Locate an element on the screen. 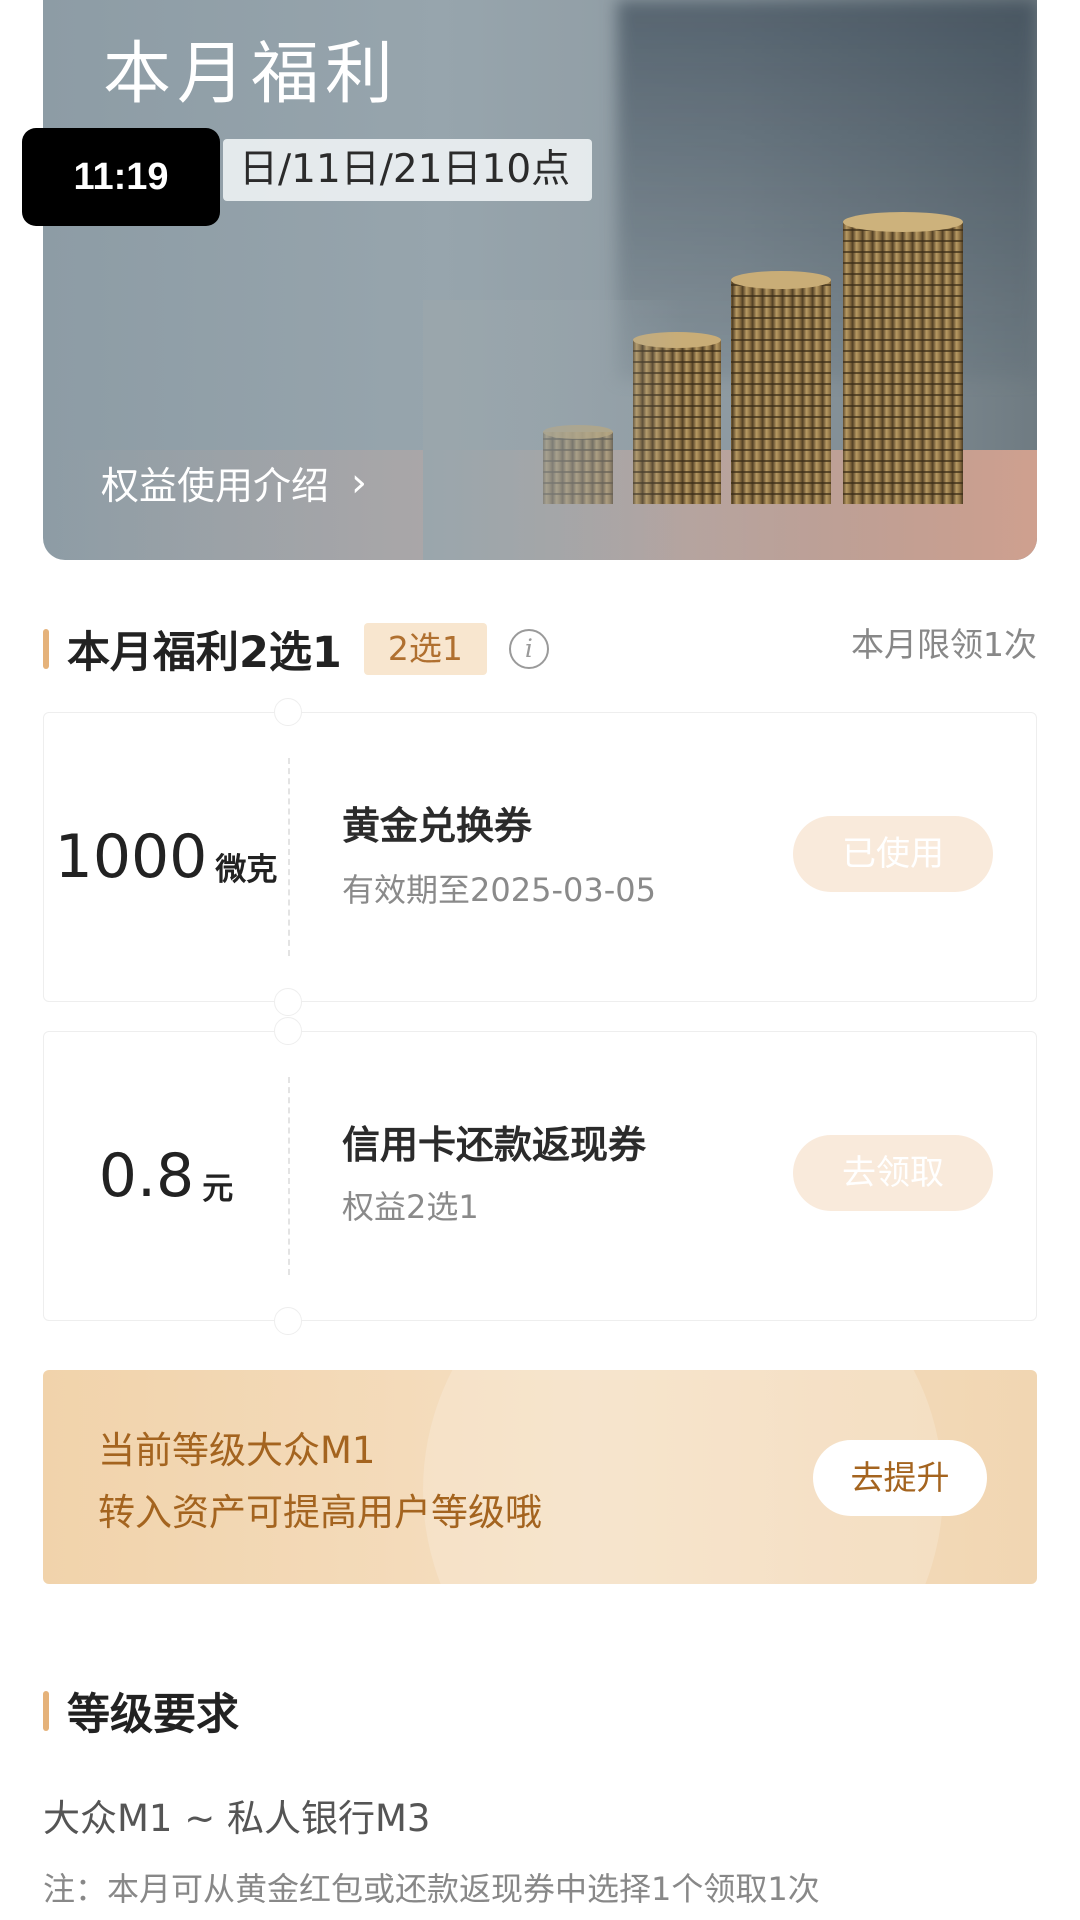 This screenshot has height=1920, width=1080. coupon-amount-value: 1000 is located at coordinates (131, 857).